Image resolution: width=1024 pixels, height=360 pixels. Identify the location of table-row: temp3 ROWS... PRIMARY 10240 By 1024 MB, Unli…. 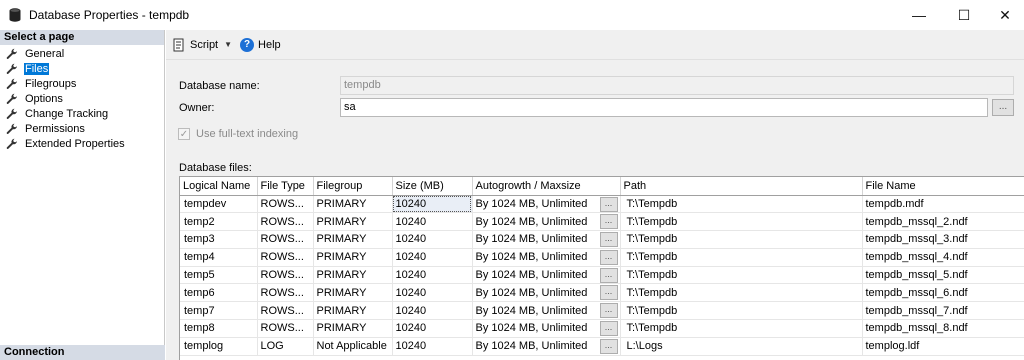
(602, 239).